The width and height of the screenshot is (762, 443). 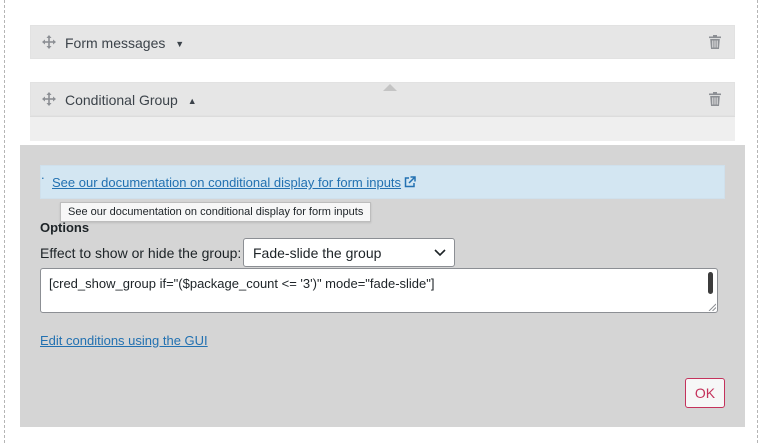 What do you see at coordinates (141, 253) in the screenshot?
I see `effect-label: Effect to show or hide the group:` at bounding box center [141, 253].